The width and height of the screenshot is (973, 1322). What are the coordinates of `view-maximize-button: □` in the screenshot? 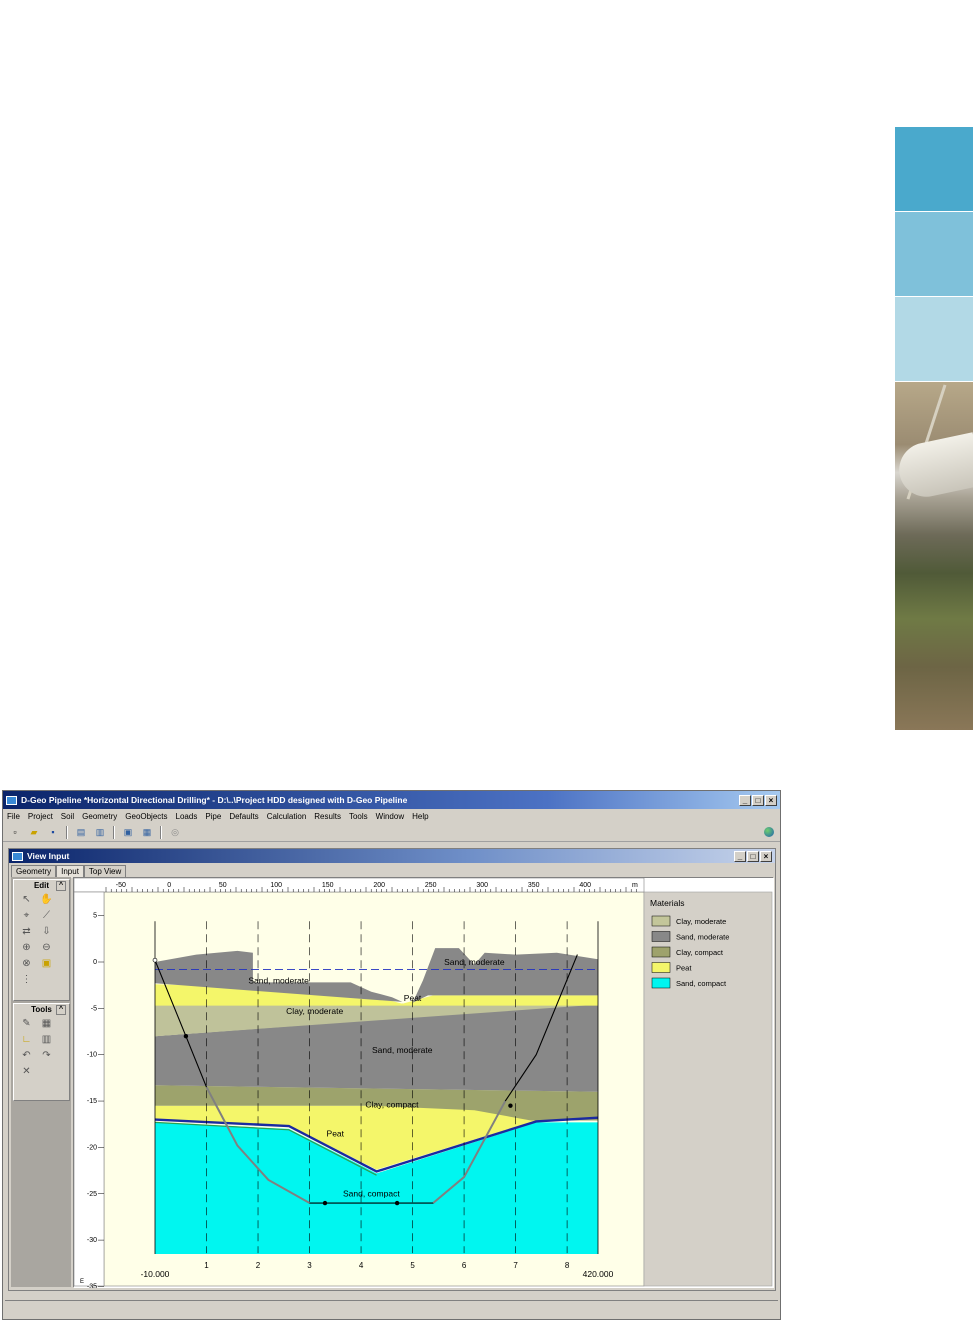 It's located at (753, 856).